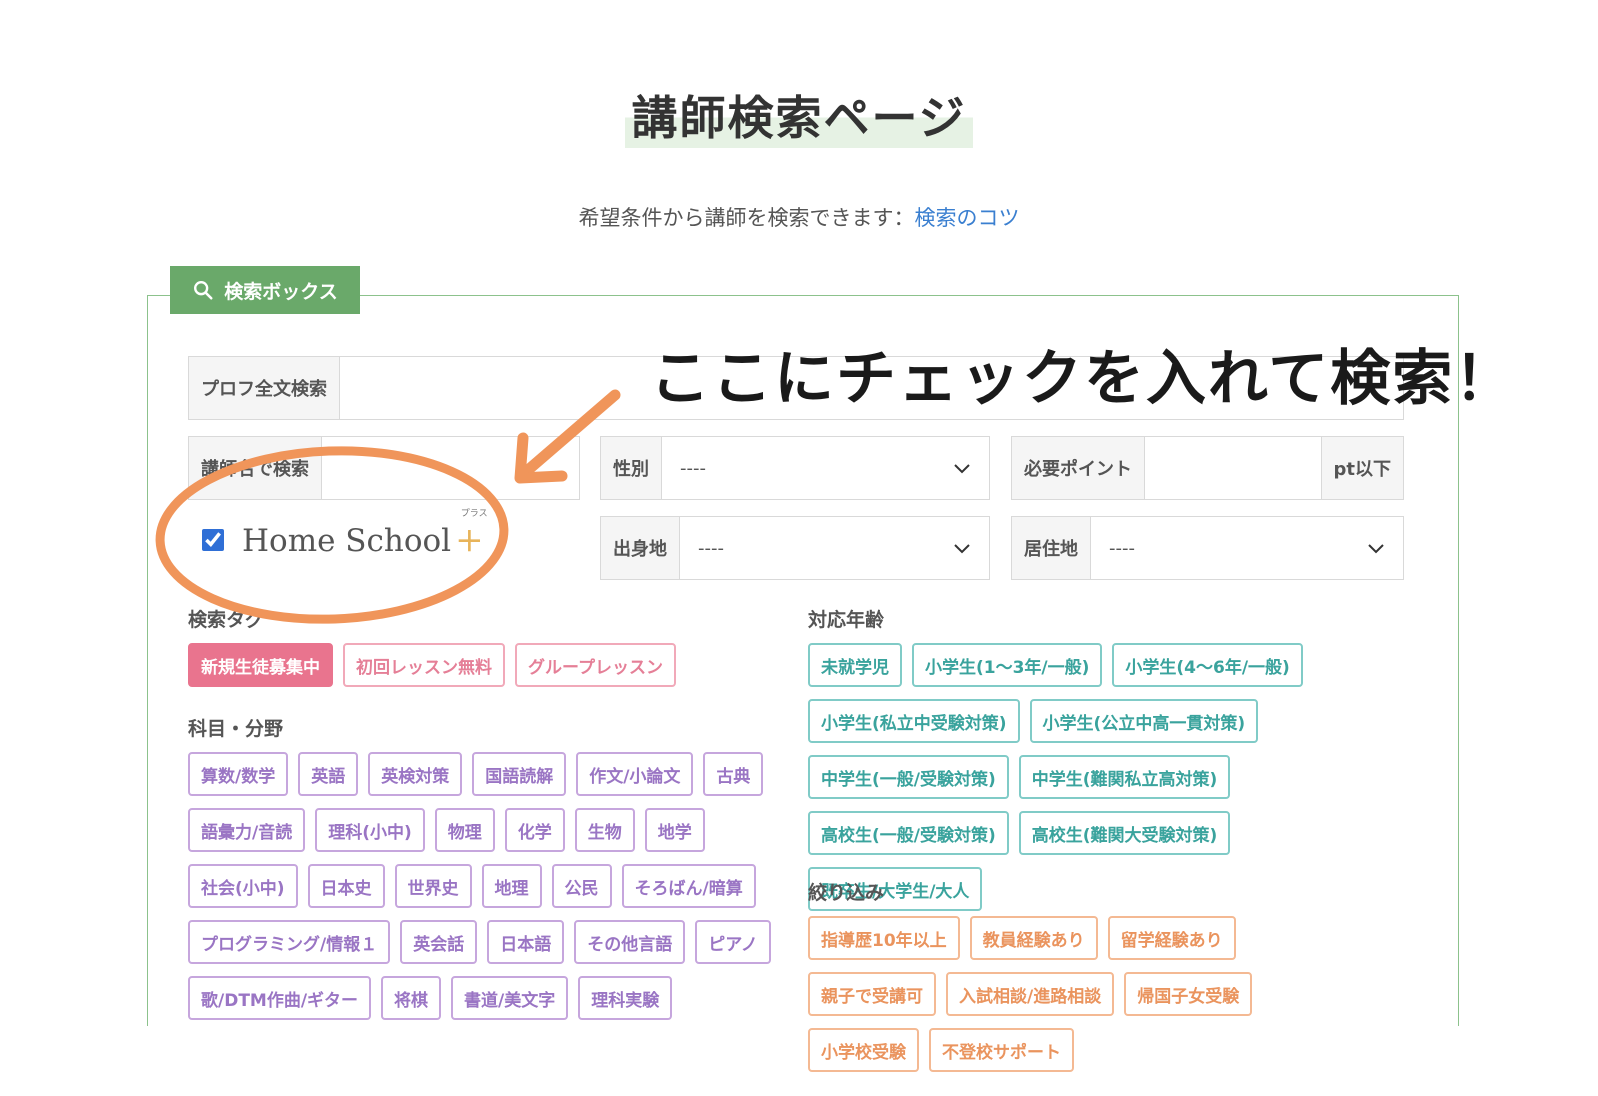 The width and height of the screenshot is (1598, 1096). What do you see at coordinates (733, 942) in the screenshot?
I see `subject-chip: ピアノ` at bounding box center [733, 942].